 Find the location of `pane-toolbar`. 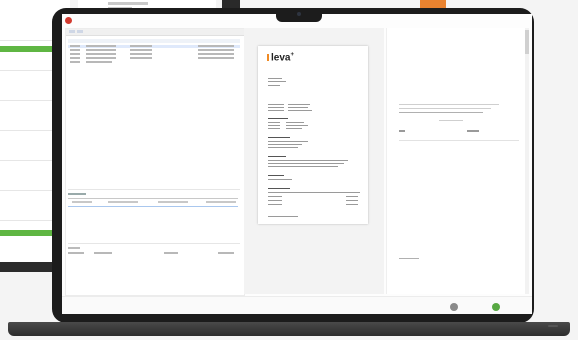

pane-toolbar is located at coordinates (155, 32).